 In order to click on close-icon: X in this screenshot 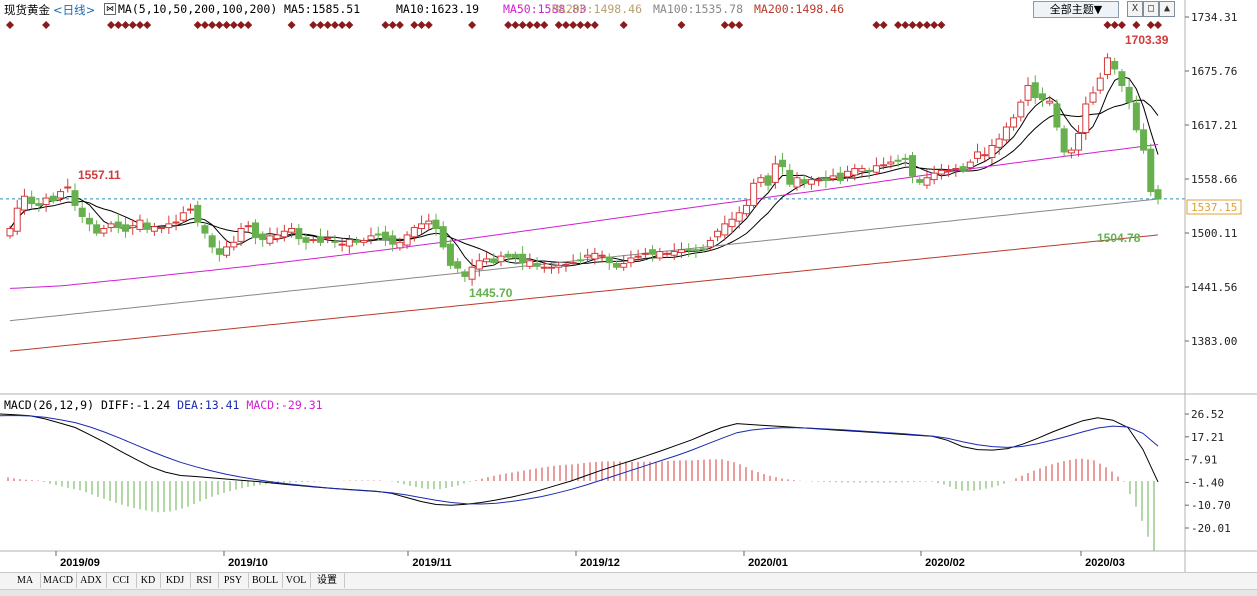, I will do `click(1135, 9)`.